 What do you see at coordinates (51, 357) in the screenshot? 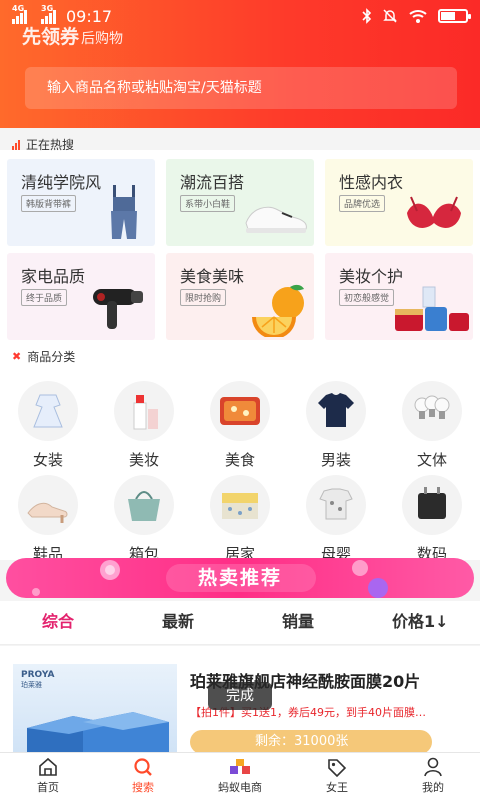
I see `category-title: 商品分类` at bounding box center [51, 357].